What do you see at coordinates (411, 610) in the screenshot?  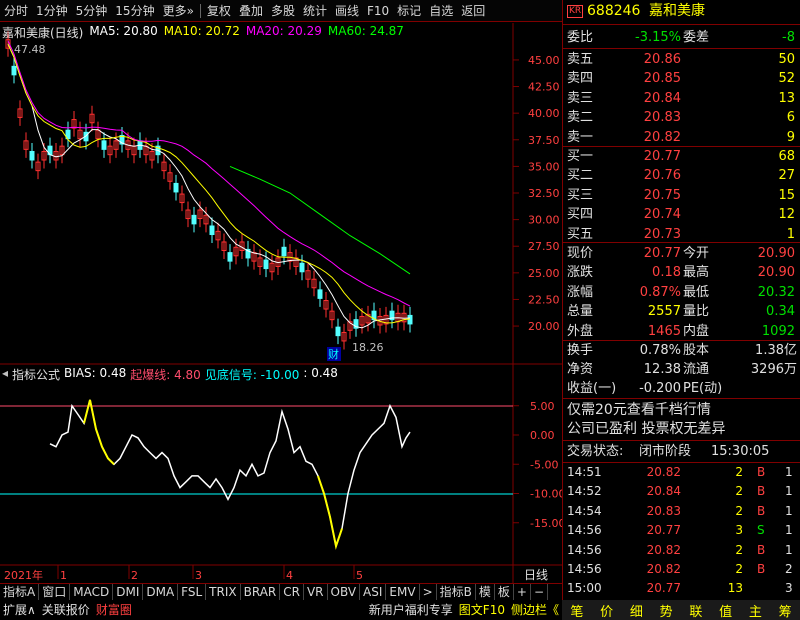 I see `new-user-promo: 新用户福利专享` at bounding box center [411, 610].